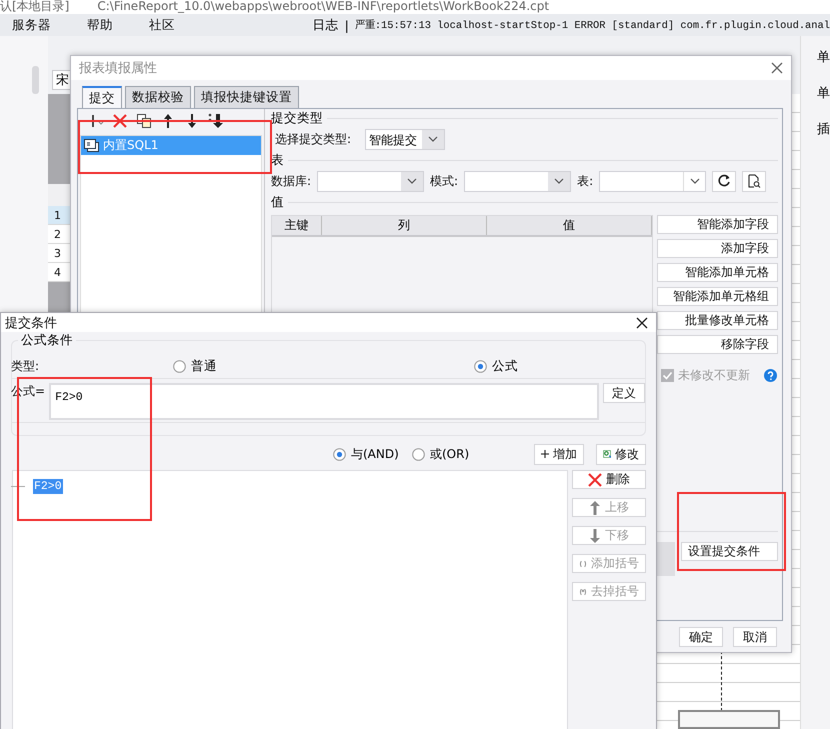 The height and width of the screenshot is (729, 830). Describe the element at coordinates (375, 454) in the screenshot. I see `radio-label: 与(AND)` at that location.